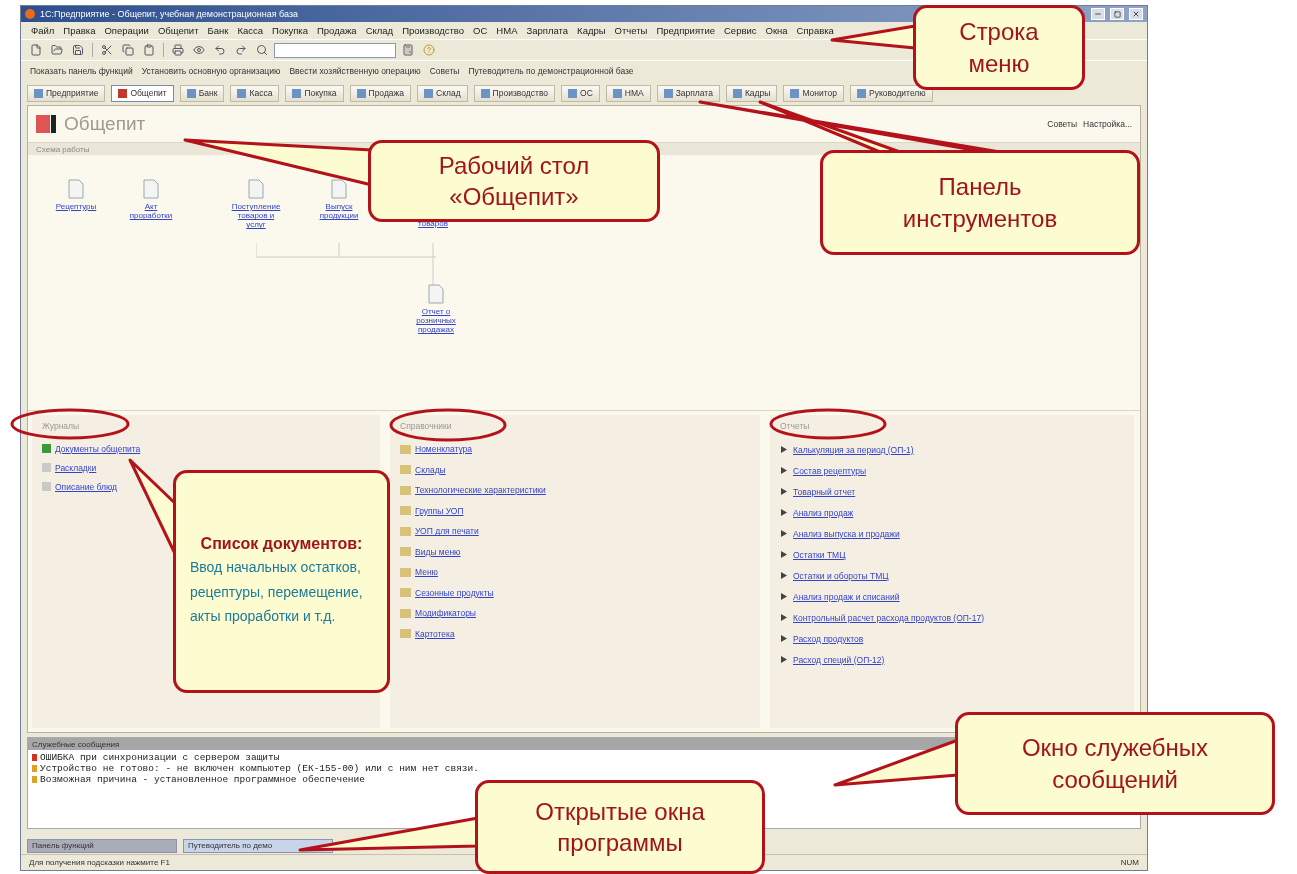 The image size is (1297, 874). What do you see at coordinates (355, 71) in the screenshot?
I see `toolbar-action: Ввести хозяйственную операцию` at bounding box center [355, 71].